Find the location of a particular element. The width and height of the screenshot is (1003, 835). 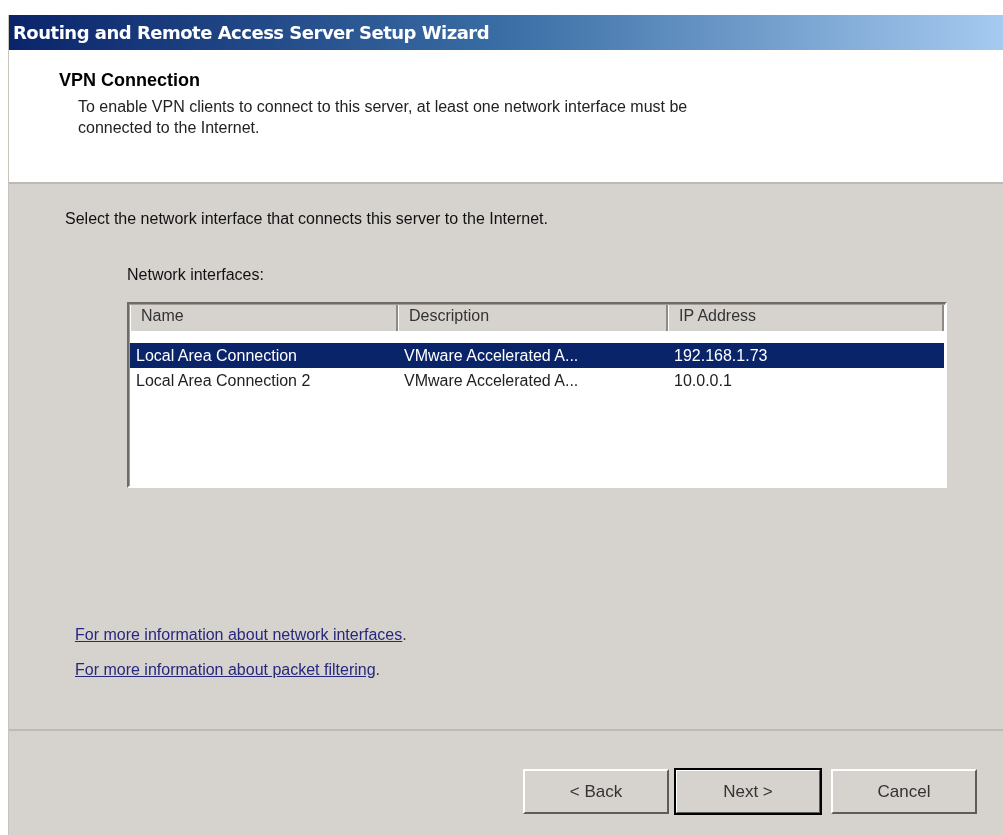

list-label: Network interfaces: is located at coordinates (196, 275).